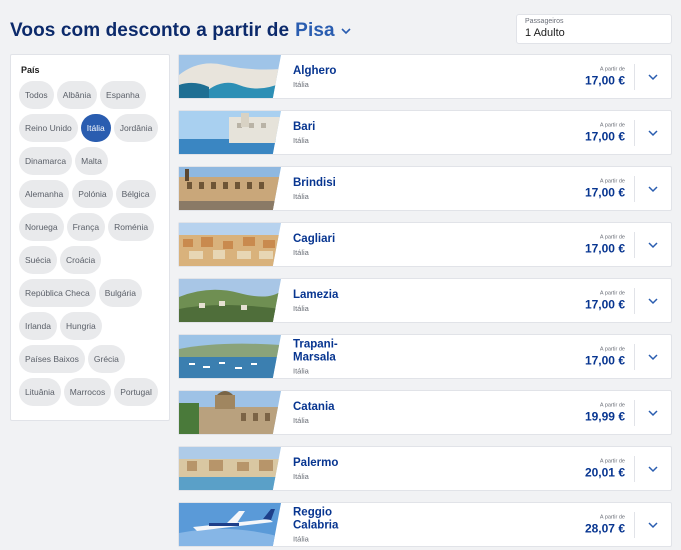  What do you see at coordinates (425, 412) in the screenshot?
I see `flight-card: Catania Itália A partir de 19,99 €` at bounding box center [425, 412].